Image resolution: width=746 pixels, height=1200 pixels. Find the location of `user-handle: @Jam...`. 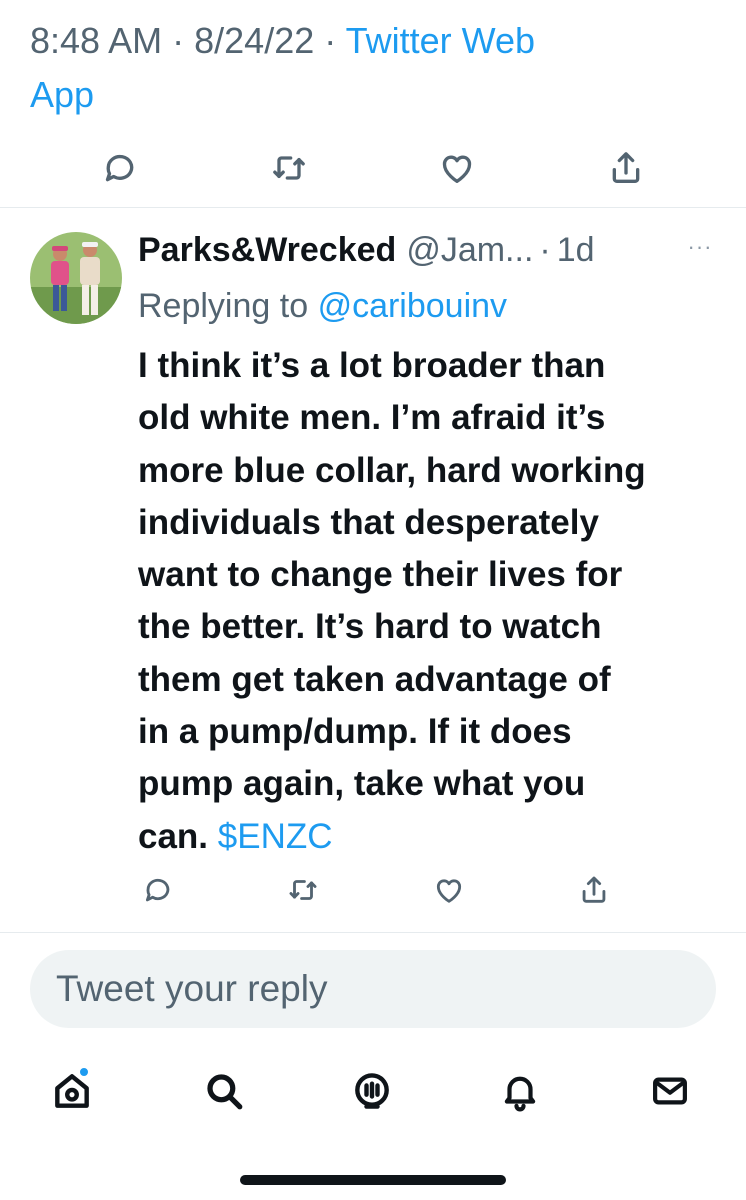

user-handle: @Jam... is located at coordinates (469, 250).